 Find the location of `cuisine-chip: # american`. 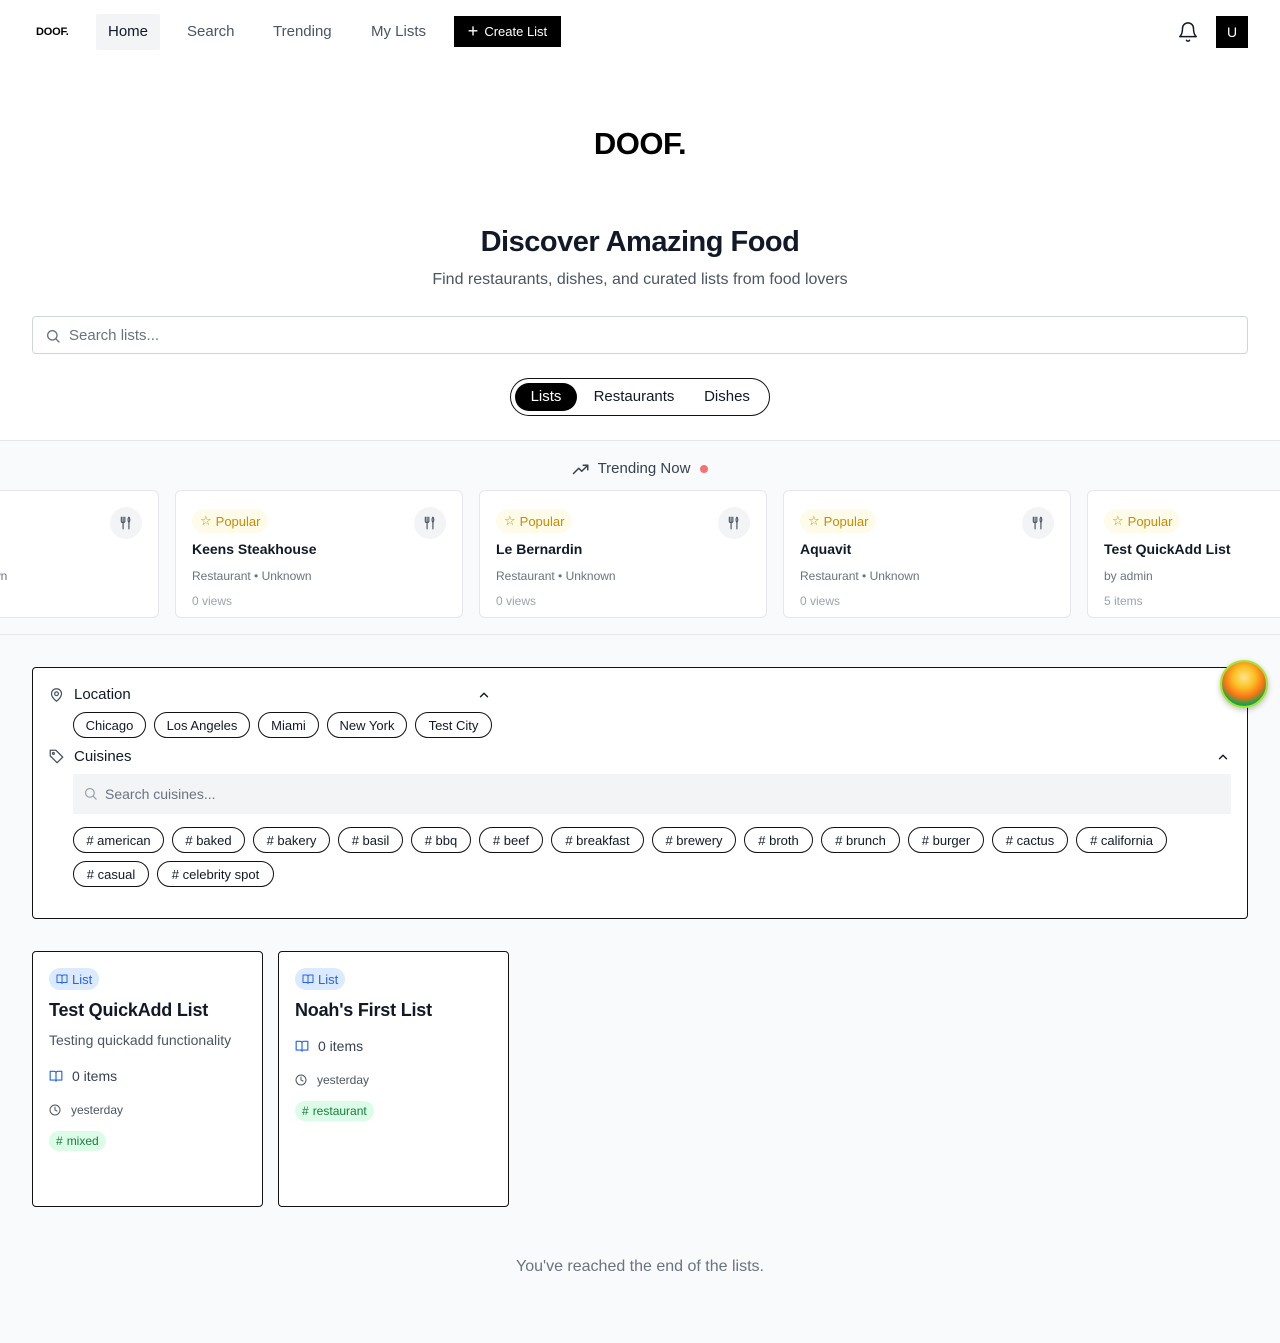

cuisine-chip: # american is located at coordinates (118, 840).